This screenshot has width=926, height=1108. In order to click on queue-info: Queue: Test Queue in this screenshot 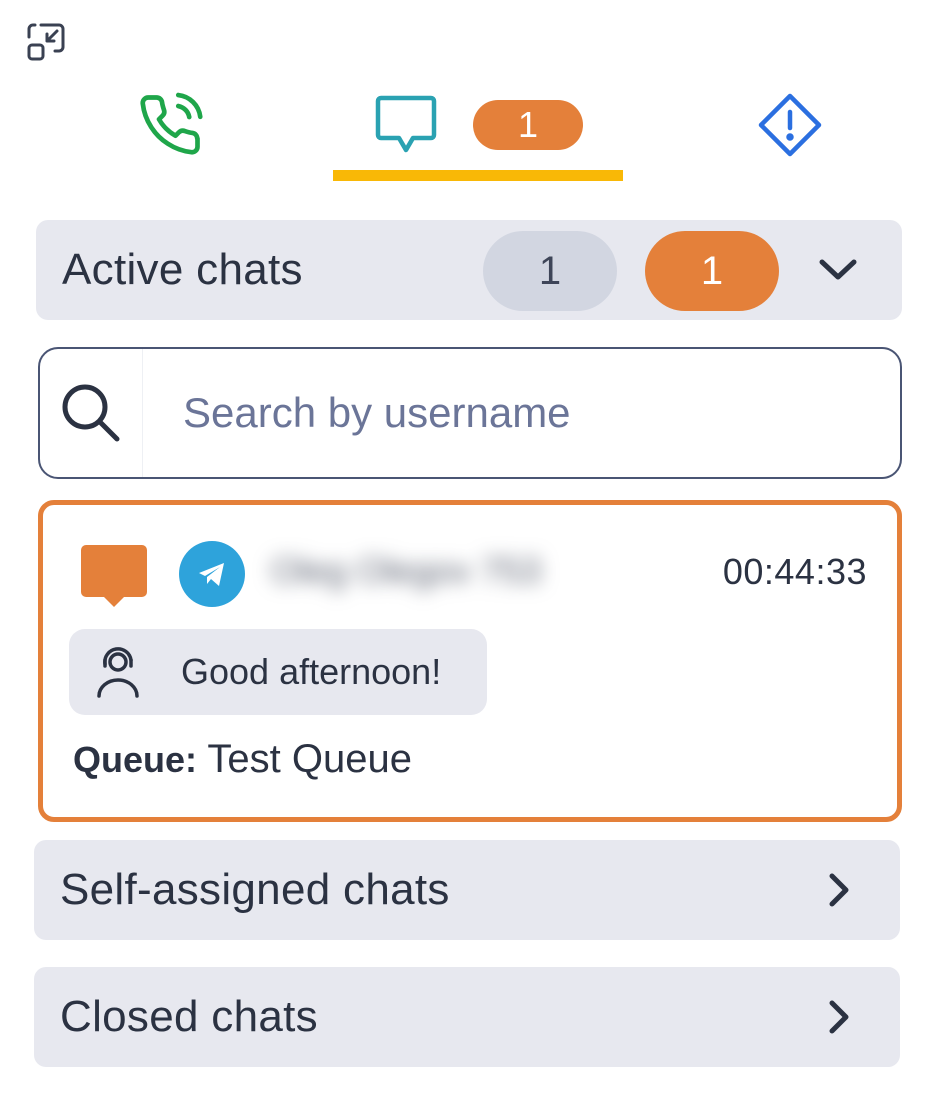, I will do `click(242, 759)`.